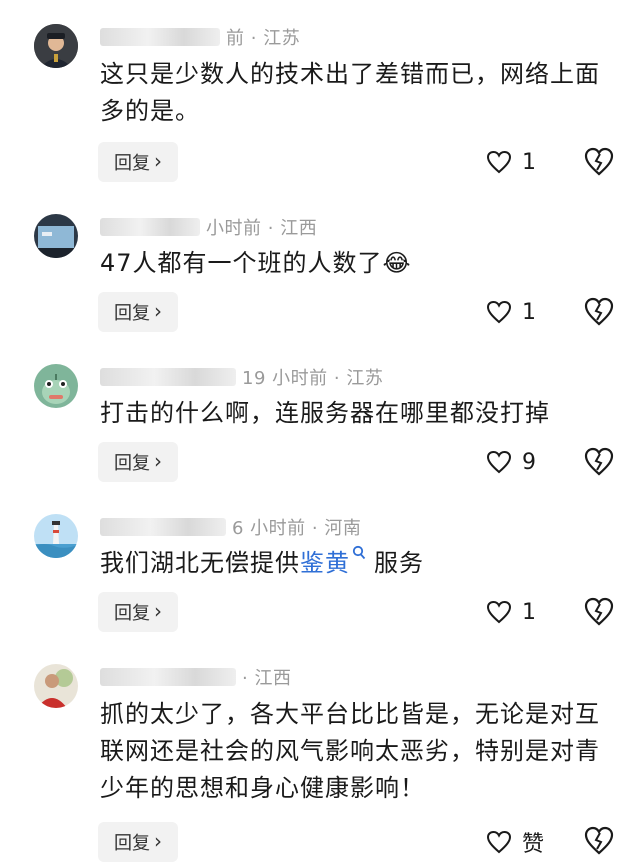  I want to click on avatar-blue-screen-icon, so click(56, 236).